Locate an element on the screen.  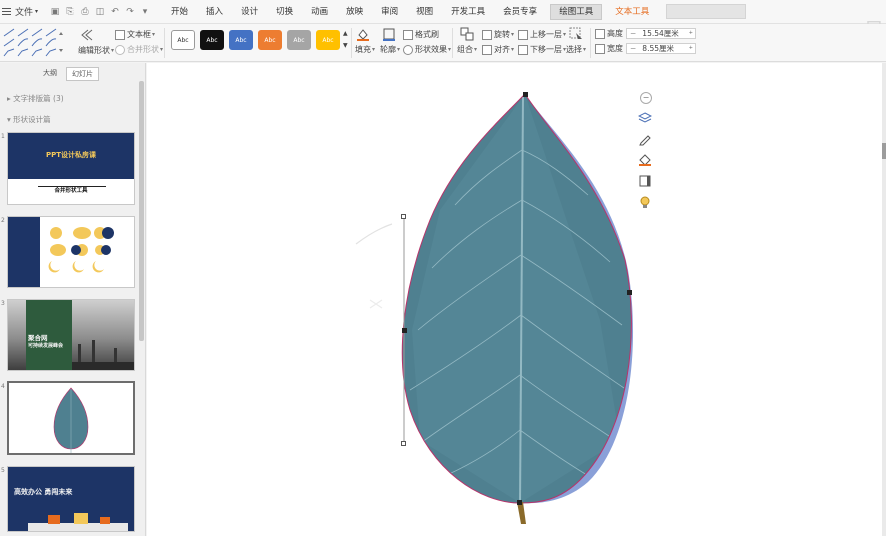
resize-handle-left is located at coordinates (404, 330).